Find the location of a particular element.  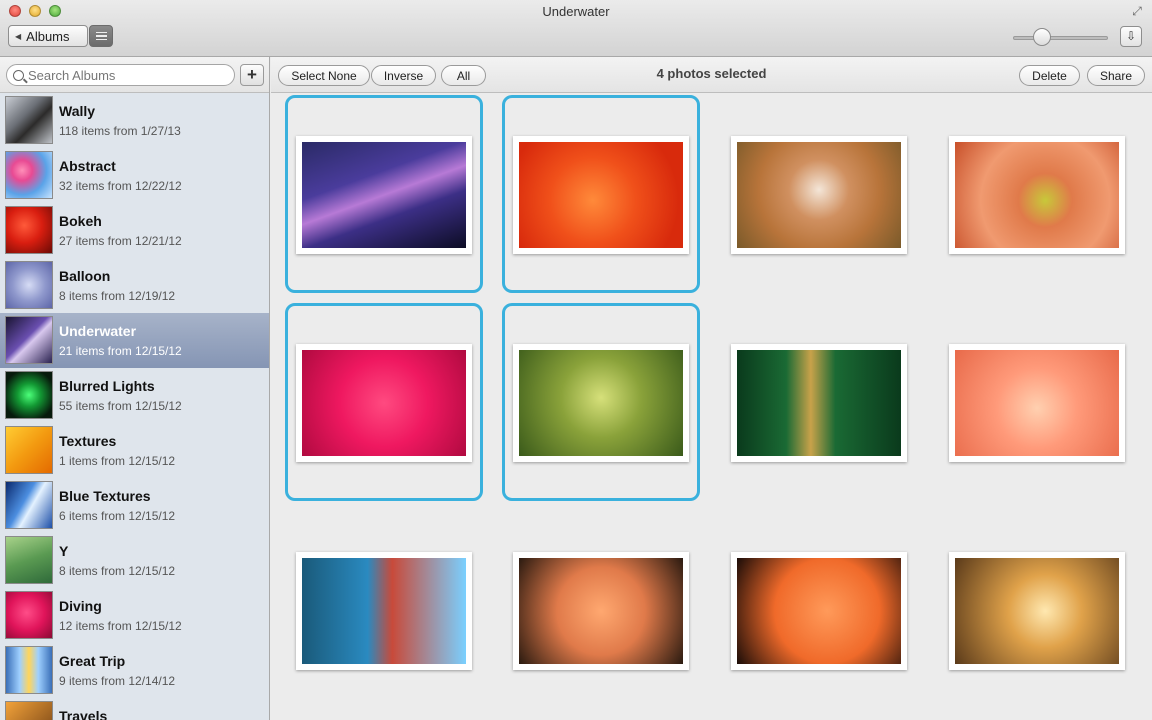

sidebar-header: Search Albums + is located at coordinates (134, 75).